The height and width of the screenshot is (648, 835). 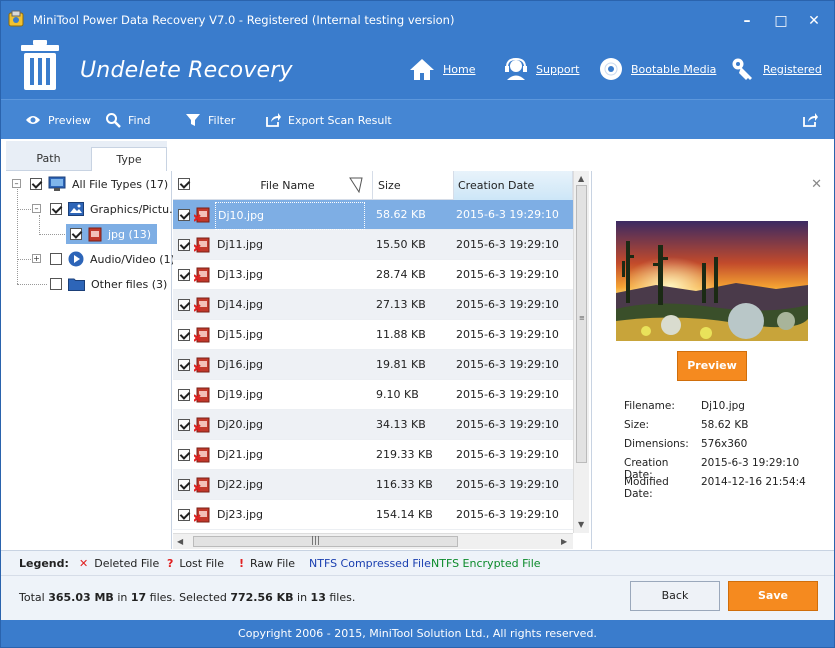 I want to click on column-creation-date: Creation Date, so click(x=513, y=185).